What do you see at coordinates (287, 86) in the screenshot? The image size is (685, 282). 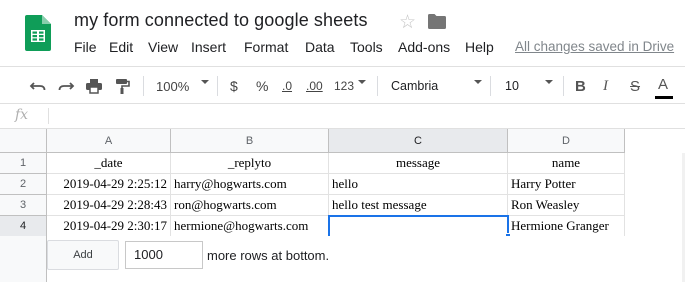 I see `decrease-decimals-button: .0` at bounding box center [287, 86].